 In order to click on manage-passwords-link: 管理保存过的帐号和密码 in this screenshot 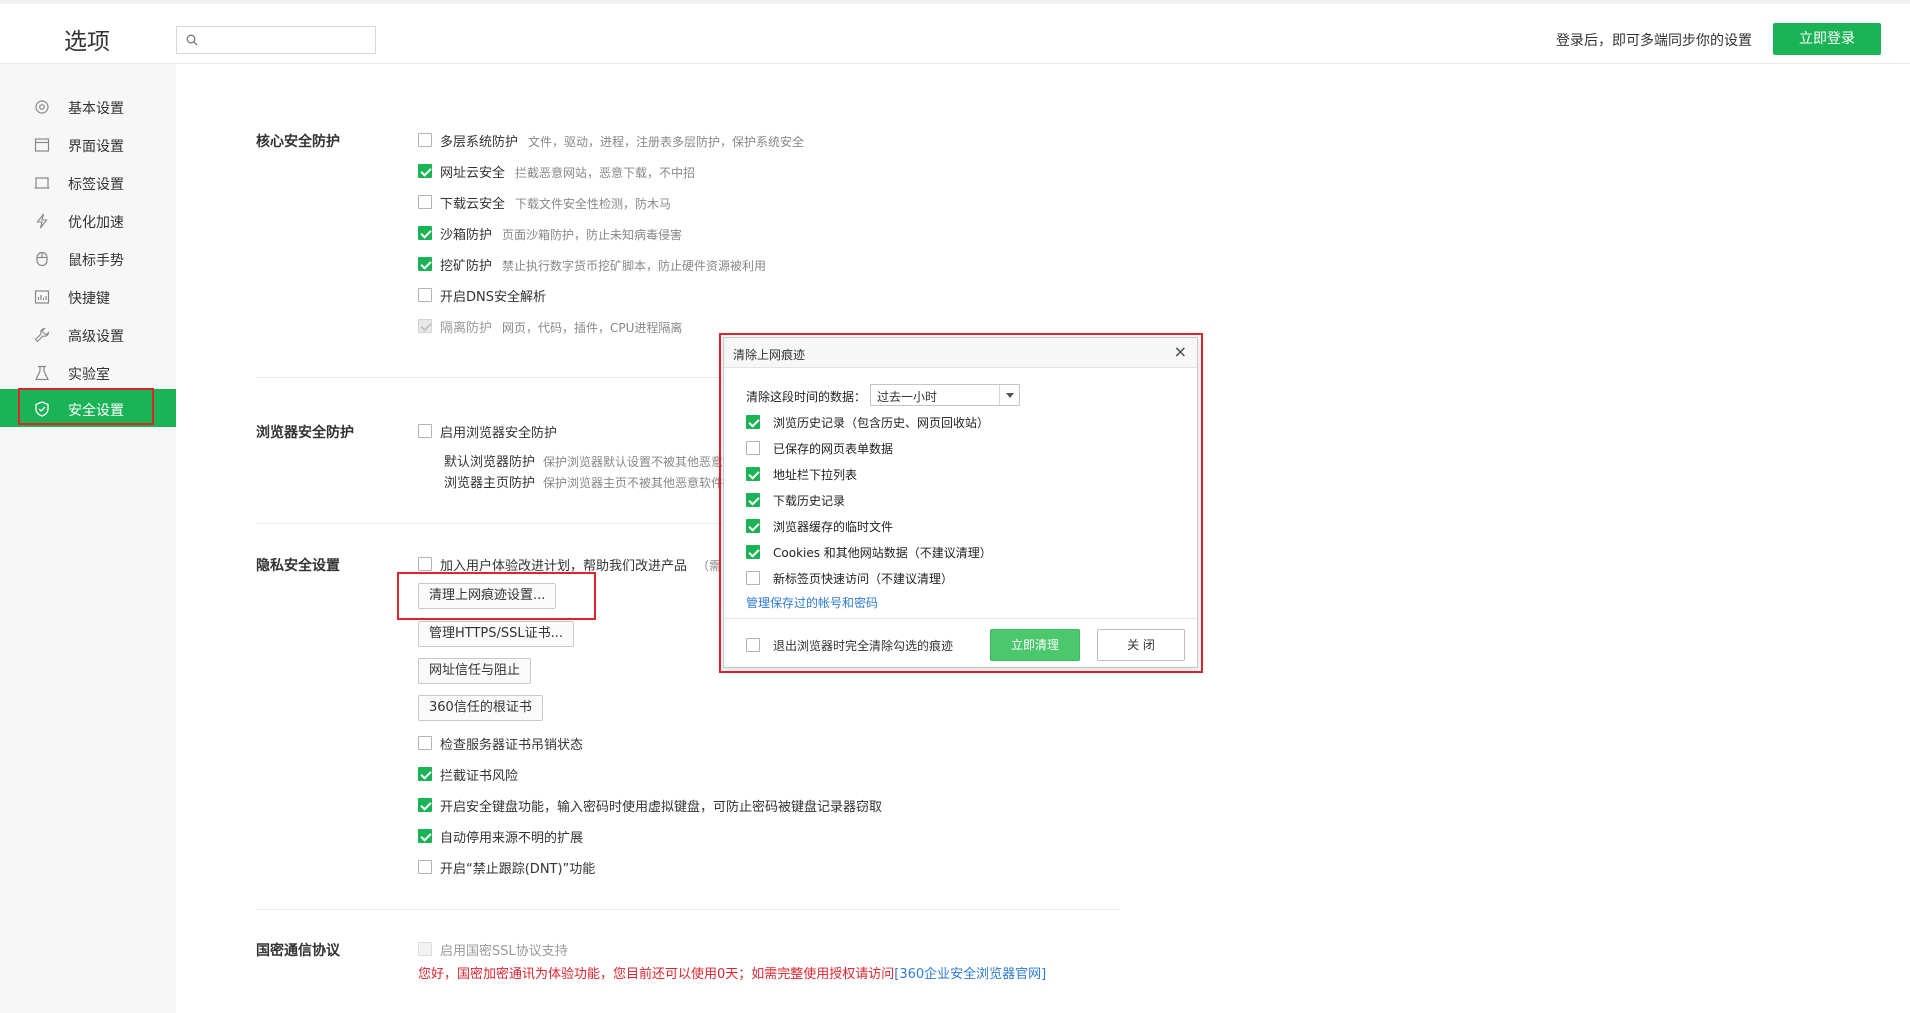, I will do `click(812, 602)`.